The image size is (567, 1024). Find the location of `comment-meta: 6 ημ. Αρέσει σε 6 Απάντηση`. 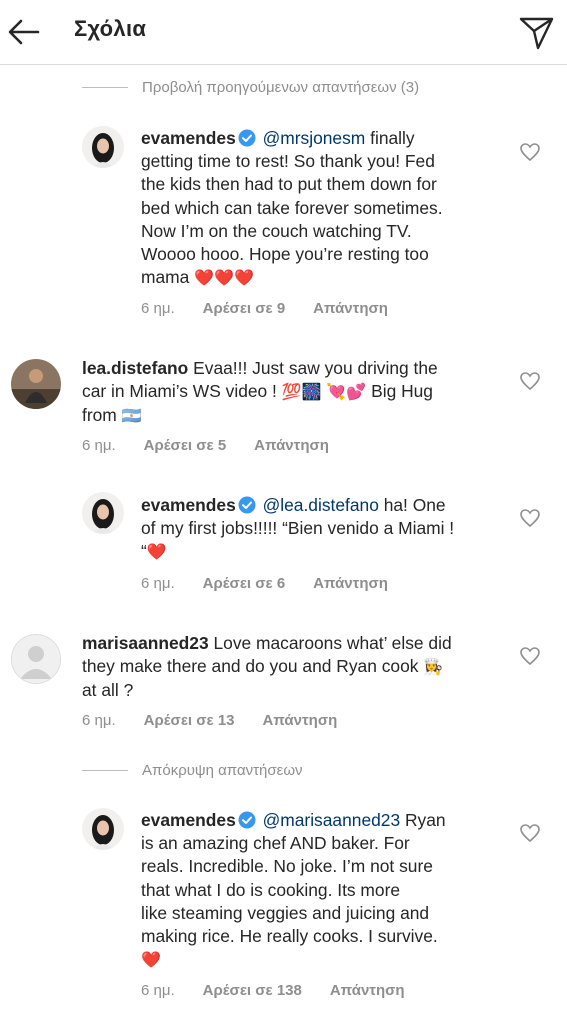

comment-meta: 6 ημ. Αρέσει σε 6 Απάντηση is located at coordinates (278, 583).